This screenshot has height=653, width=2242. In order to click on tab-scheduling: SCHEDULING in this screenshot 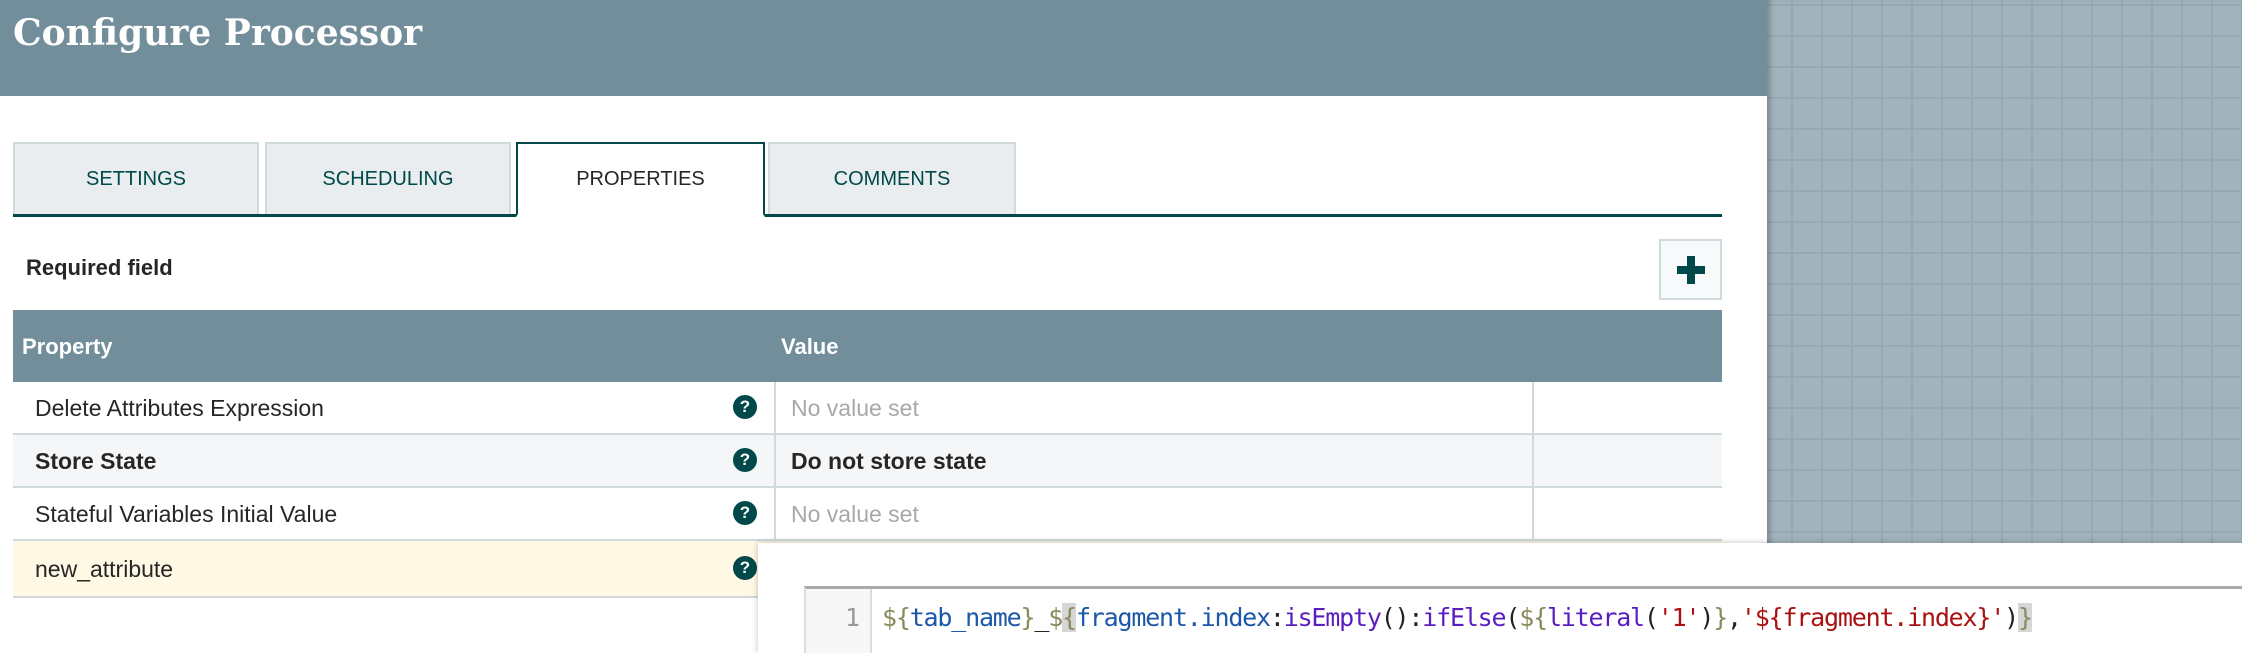, I will do `click(388, 178)`.